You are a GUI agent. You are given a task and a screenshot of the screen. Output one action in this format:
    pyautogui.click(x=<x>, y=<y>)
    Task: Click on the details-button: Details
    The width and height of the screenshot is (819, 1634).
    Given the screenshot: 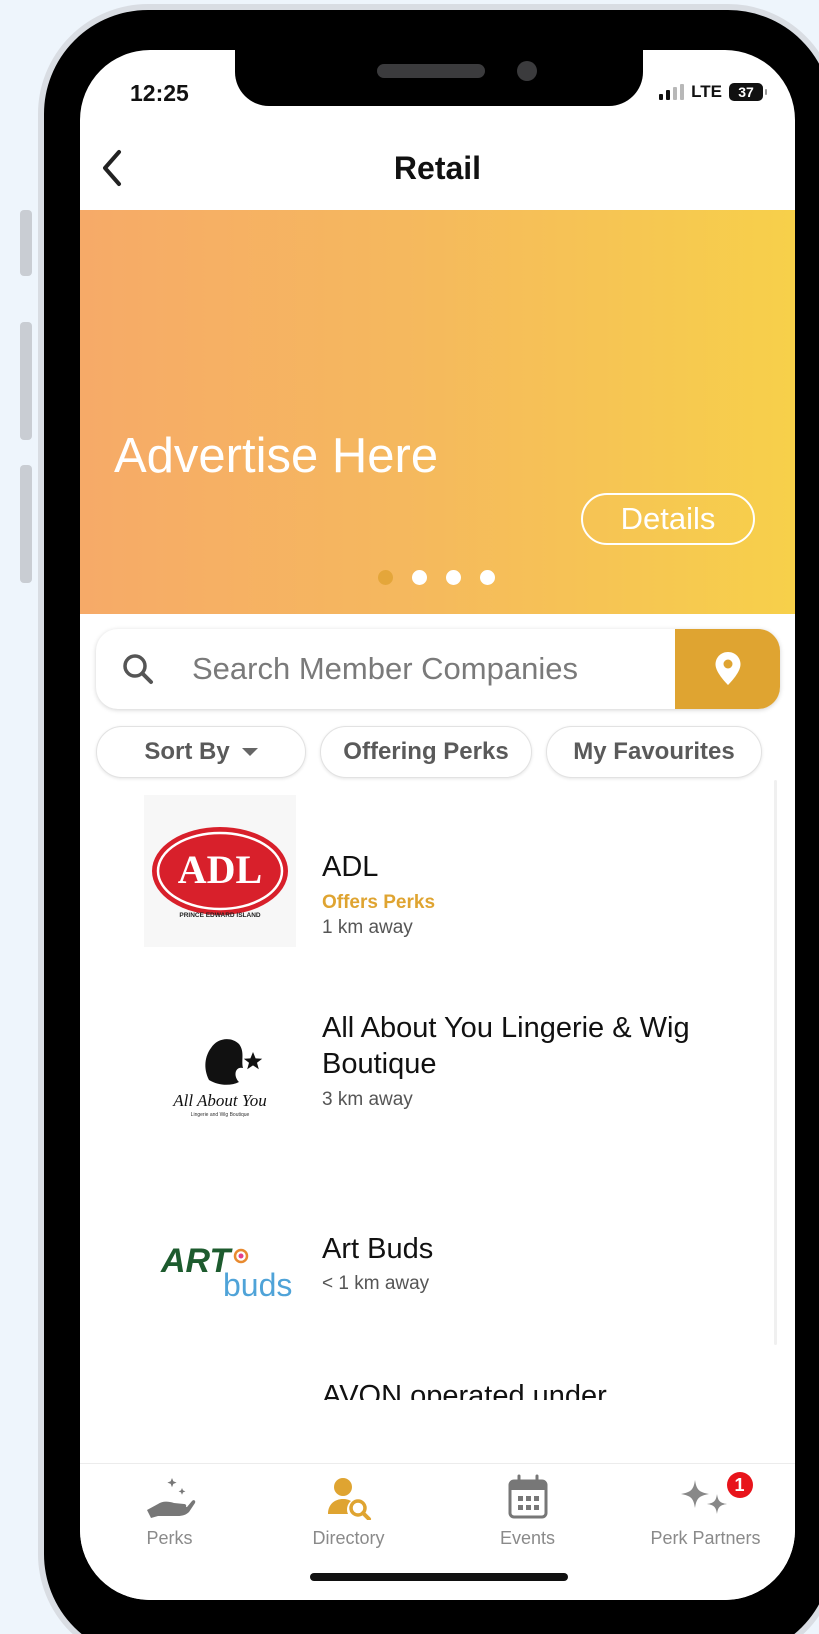 What is the action you would take?
    pyautogui.click(x=668, y=519)
    